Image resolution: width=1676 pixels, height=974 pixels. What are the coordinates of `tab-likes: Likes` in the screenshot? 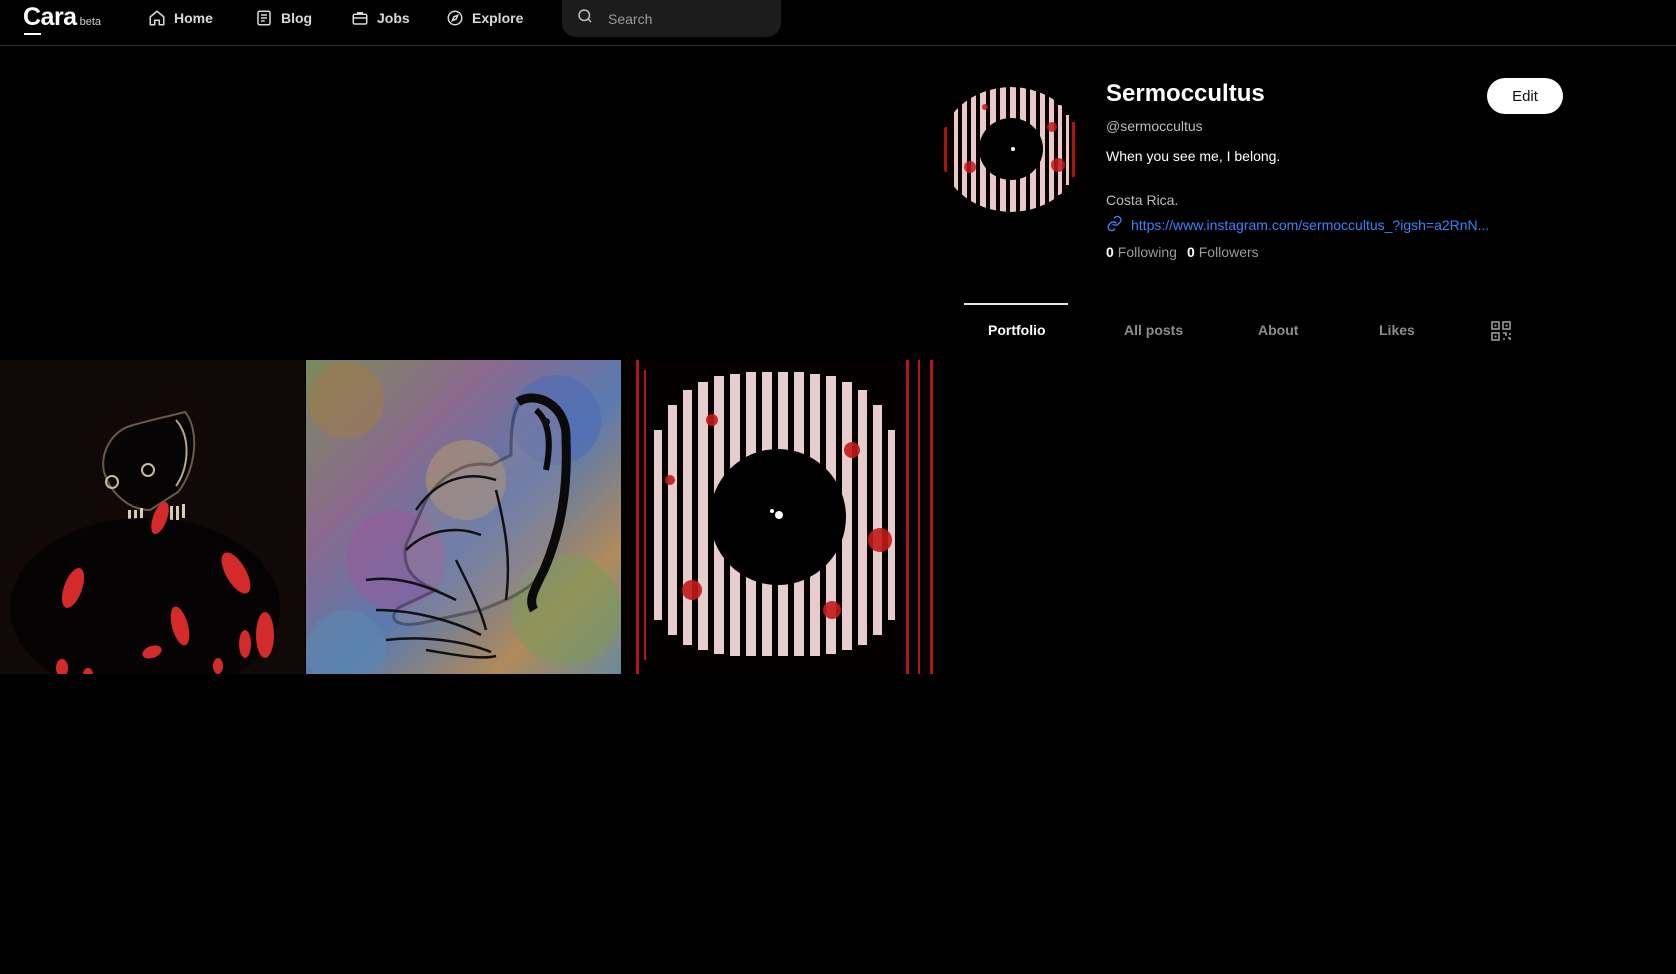 It's located at (1397, 330).